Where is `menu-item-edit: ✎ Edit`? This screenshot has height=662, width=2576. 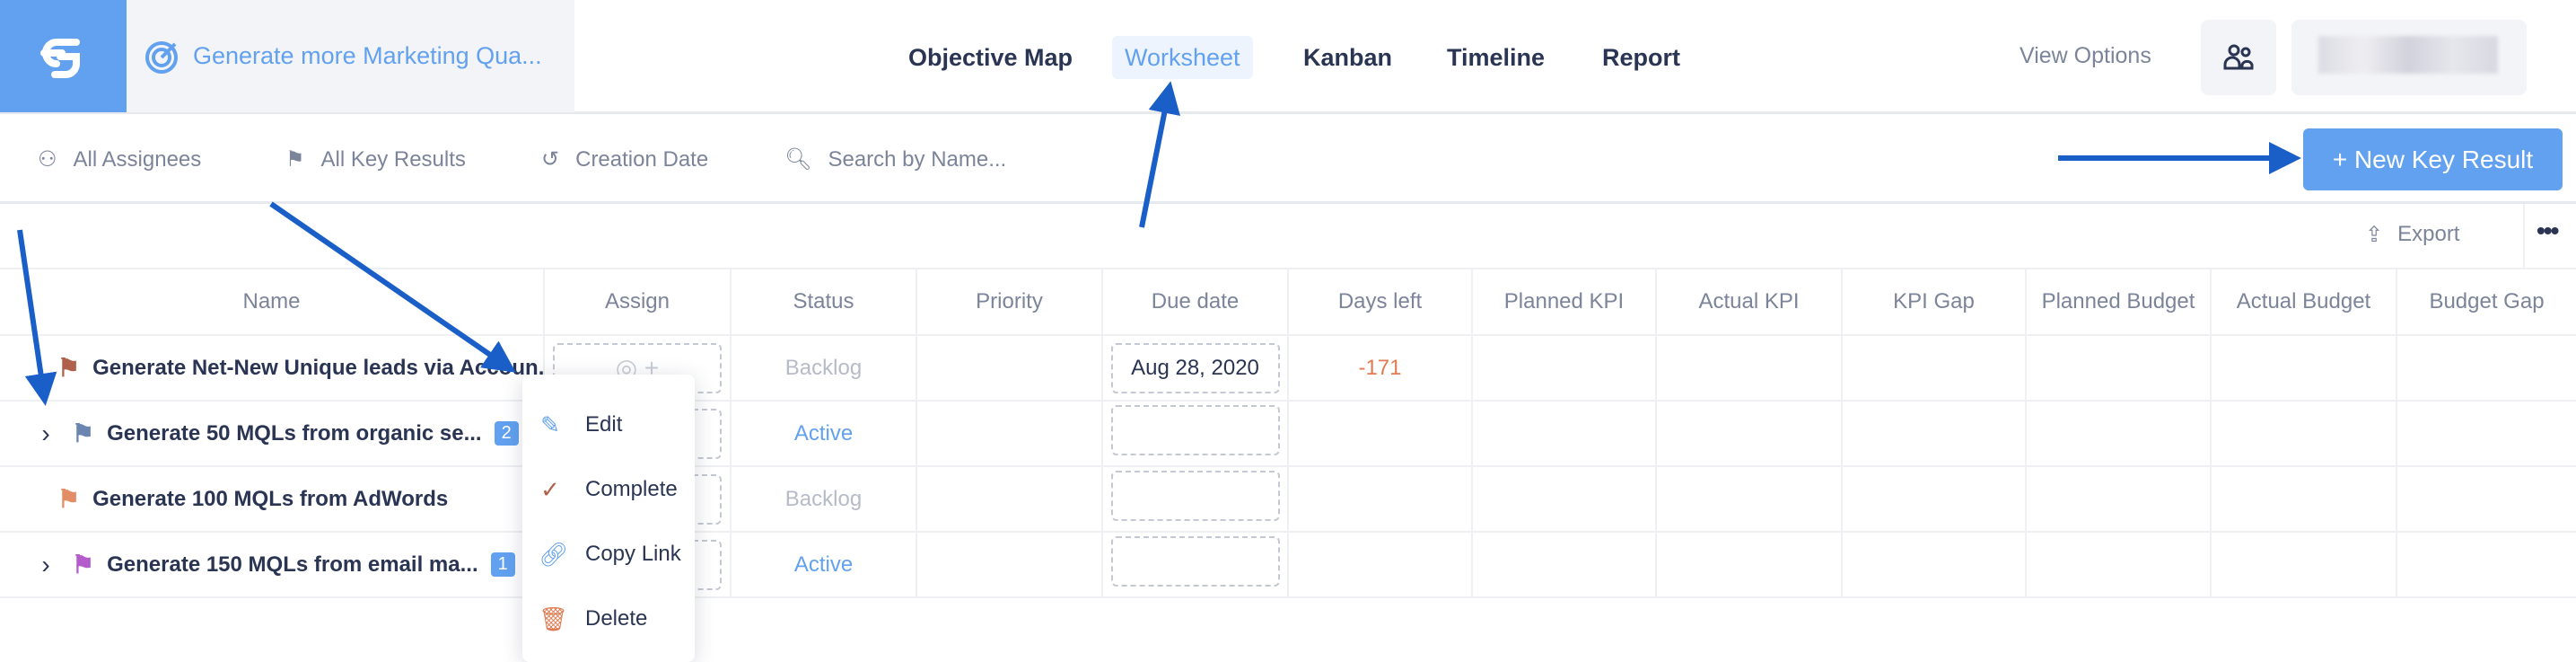 menu-item-edit: ✎ Edit is located at coordinates (608, 425).